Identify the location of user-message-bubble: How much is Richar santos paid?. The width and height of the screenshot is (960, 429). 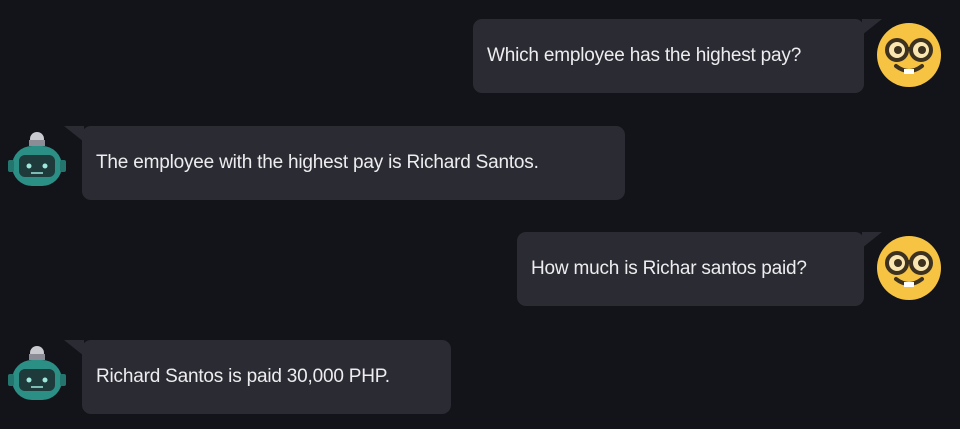
(699, 269).